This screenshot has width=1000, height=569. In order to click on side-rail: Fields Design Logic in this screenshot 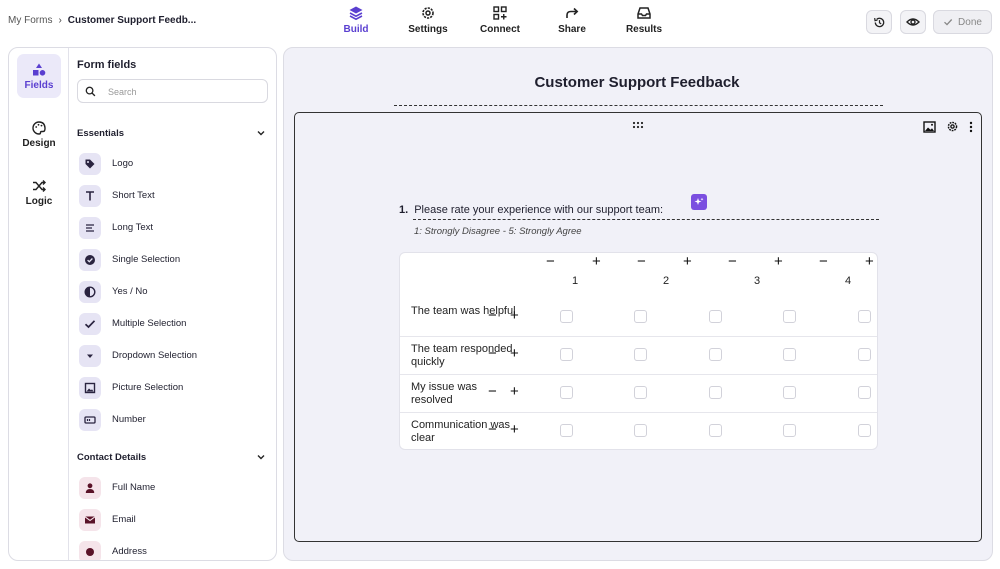, I will do `click(39, 304)`.